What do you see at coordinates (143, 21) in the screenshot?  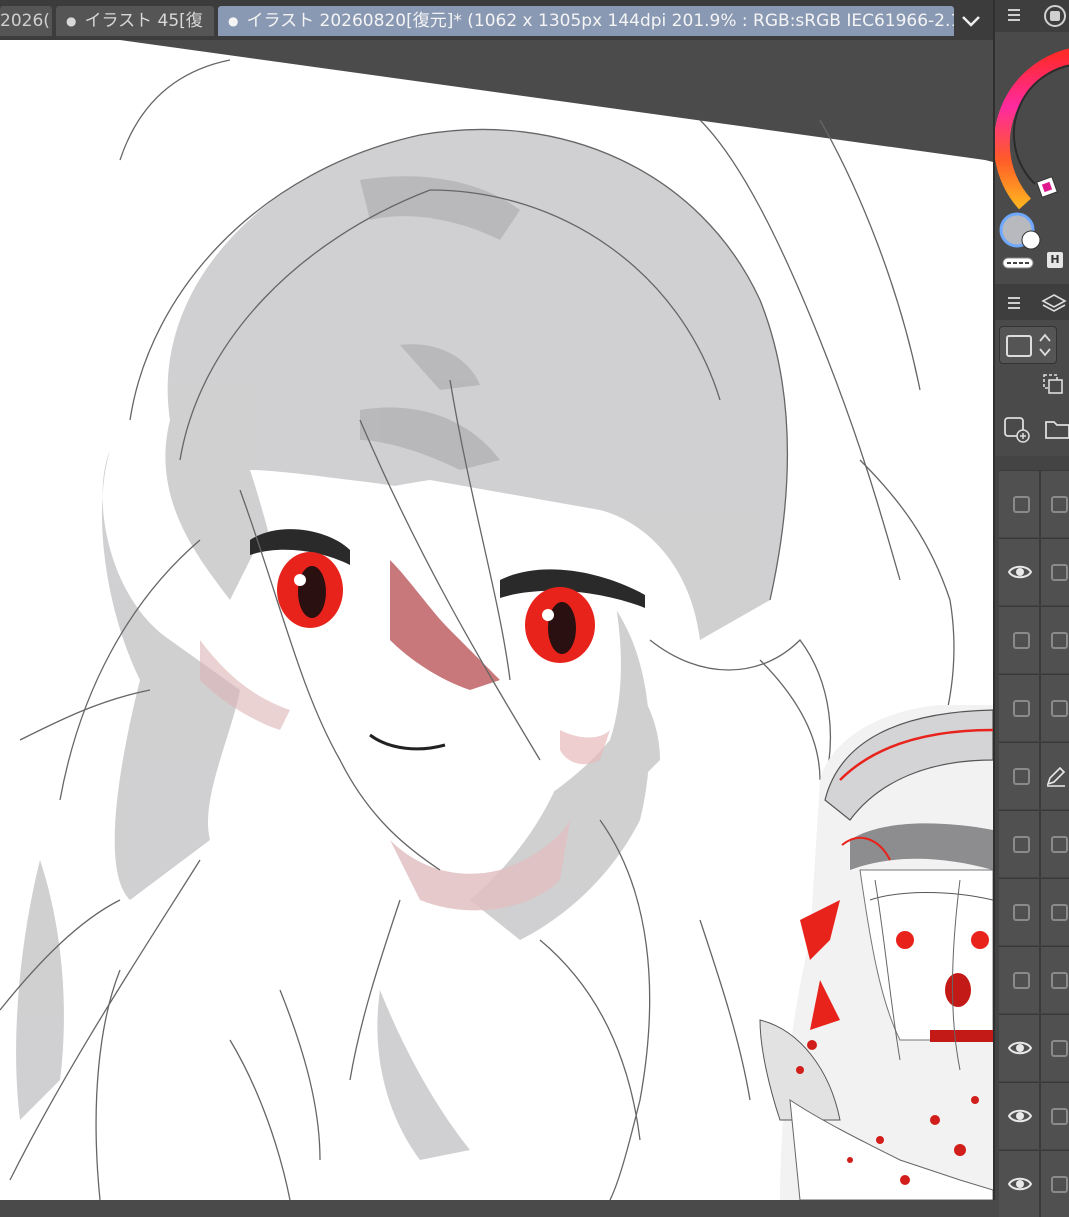 I see `tab-label: イラスト 45[復` at bounding box center [143, 21].